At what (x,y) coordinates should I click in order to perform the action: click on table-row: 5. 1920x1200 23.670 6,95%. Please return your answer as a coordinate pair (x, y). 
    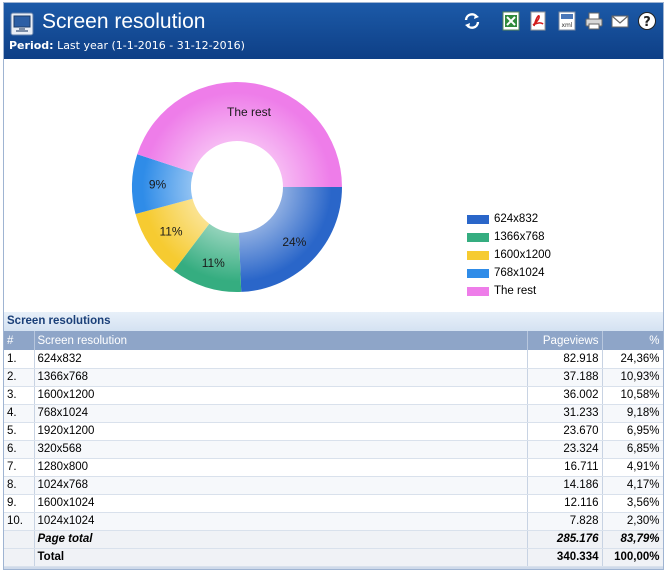
    Looking at the image, I should click on (333, 431).